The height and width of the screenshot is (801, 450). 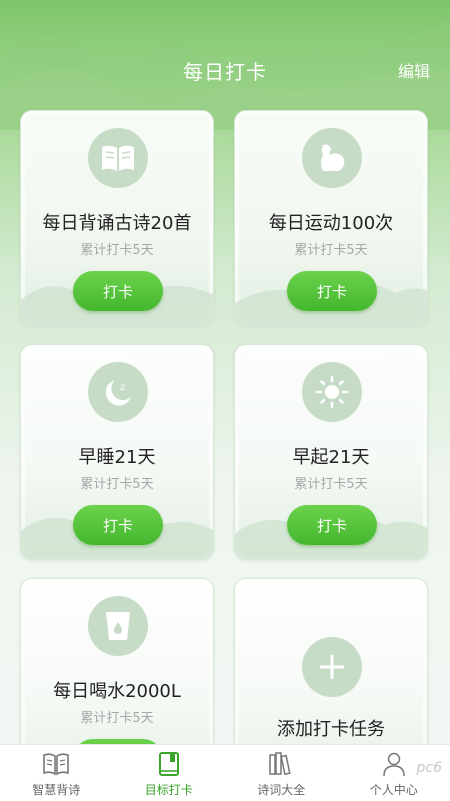 What do you see at coordinates (331, 728) in the screenshot?
I see `add-task-label: 添加打卡任务` at bounding box center [331, 728].